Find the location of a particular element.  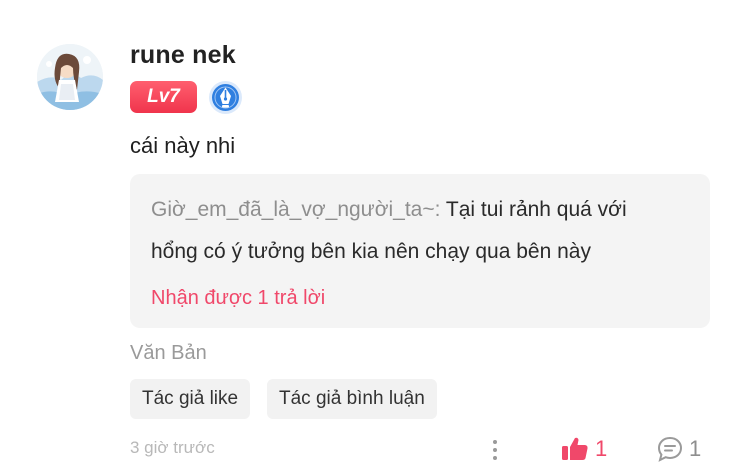

reply-author: Giờ_em_đã_là_vợ_người_ta~ is located at coordinates (293, 209).